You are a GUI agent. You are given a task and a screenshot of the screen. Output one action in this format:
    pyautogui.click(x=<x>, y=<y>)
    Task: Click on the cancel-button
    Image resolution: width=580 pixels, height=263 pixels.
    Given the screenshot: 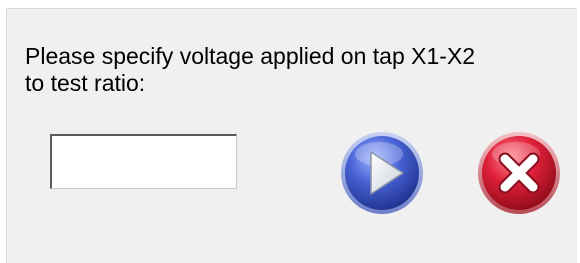 What is the action you would take?
    pyautogui.click(x=519, y=173)
    